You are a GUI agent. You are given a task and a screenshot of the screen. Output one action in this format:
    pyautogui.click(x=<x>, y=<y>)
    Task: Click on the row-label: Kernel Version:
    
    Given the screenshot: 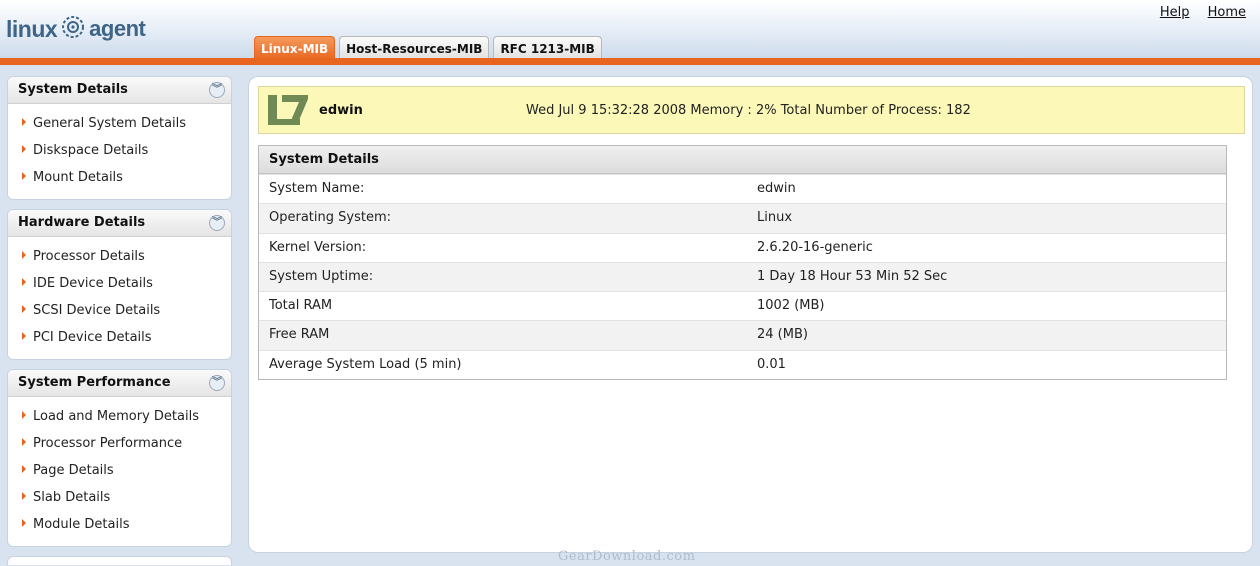 What is the action you would take?
    pyautogui.click(x=318, y=247)
    